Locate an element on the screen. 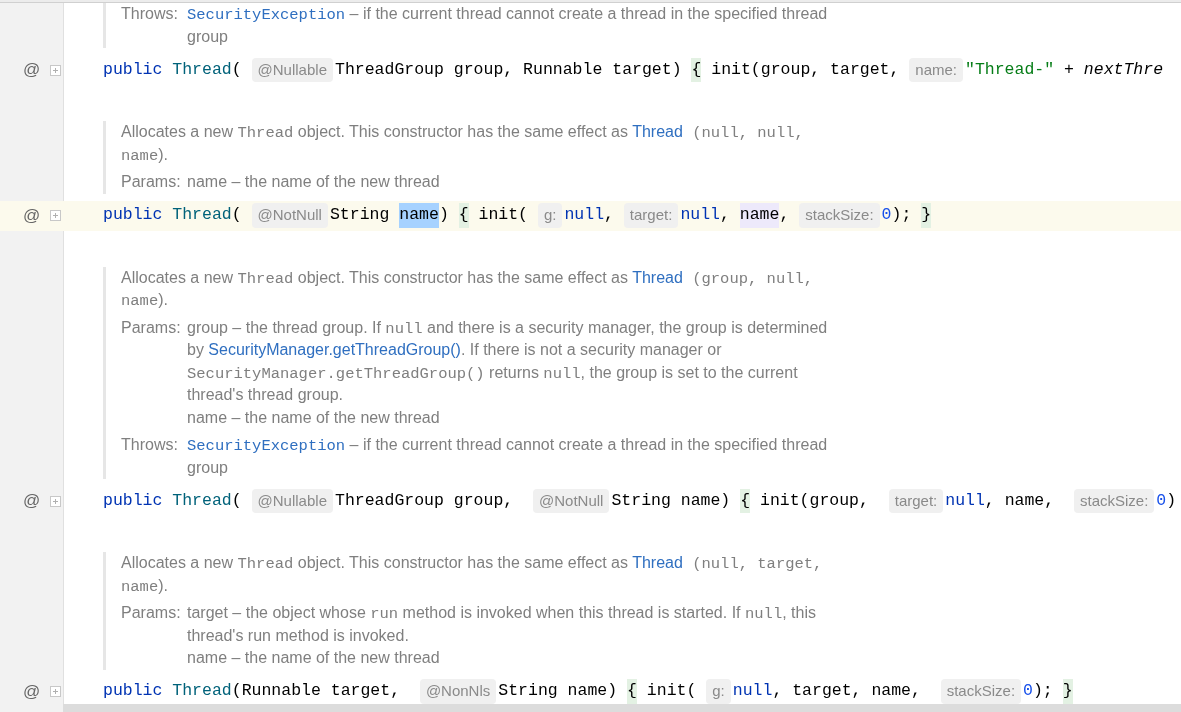 The image size is (1181, 712). inlay-hint: name: is located at coordinates (936, 70).